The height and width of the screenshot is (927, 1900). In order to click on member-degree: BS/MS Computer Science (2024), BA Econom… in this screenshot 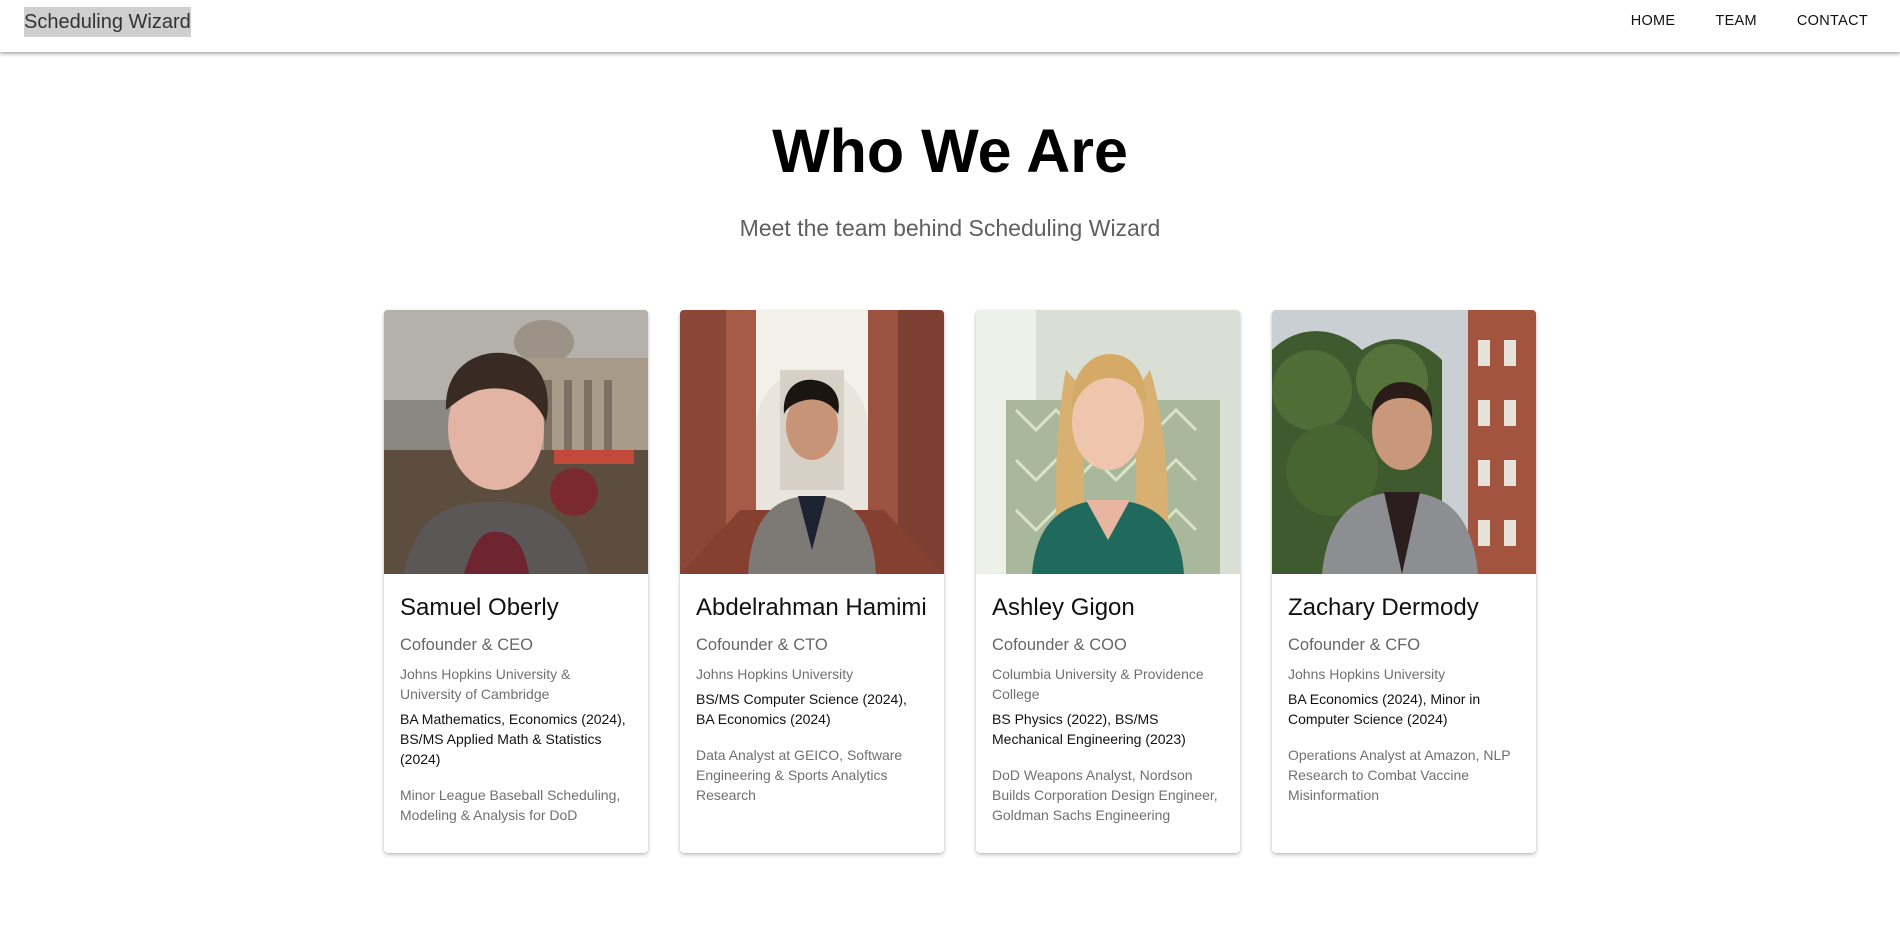, I will do `click(801, 709)`.